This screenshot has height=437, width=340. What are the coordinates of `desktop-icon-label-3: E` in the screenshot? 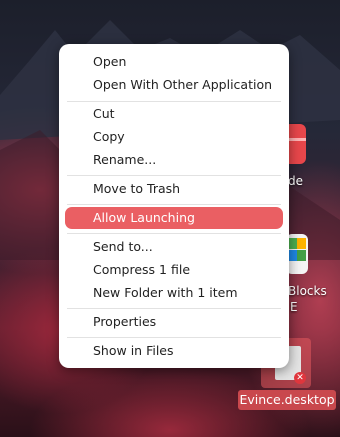 It's located at (294, 307).